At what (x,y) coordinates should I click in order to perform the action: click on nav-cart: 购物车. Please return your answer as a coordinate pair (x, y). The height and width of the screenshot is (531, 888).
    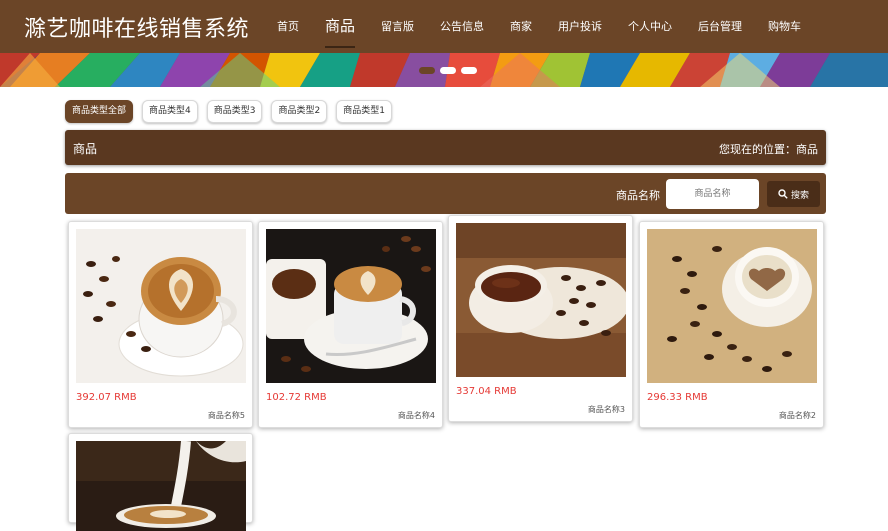
    Looking at the image, I should click on (784, 26).